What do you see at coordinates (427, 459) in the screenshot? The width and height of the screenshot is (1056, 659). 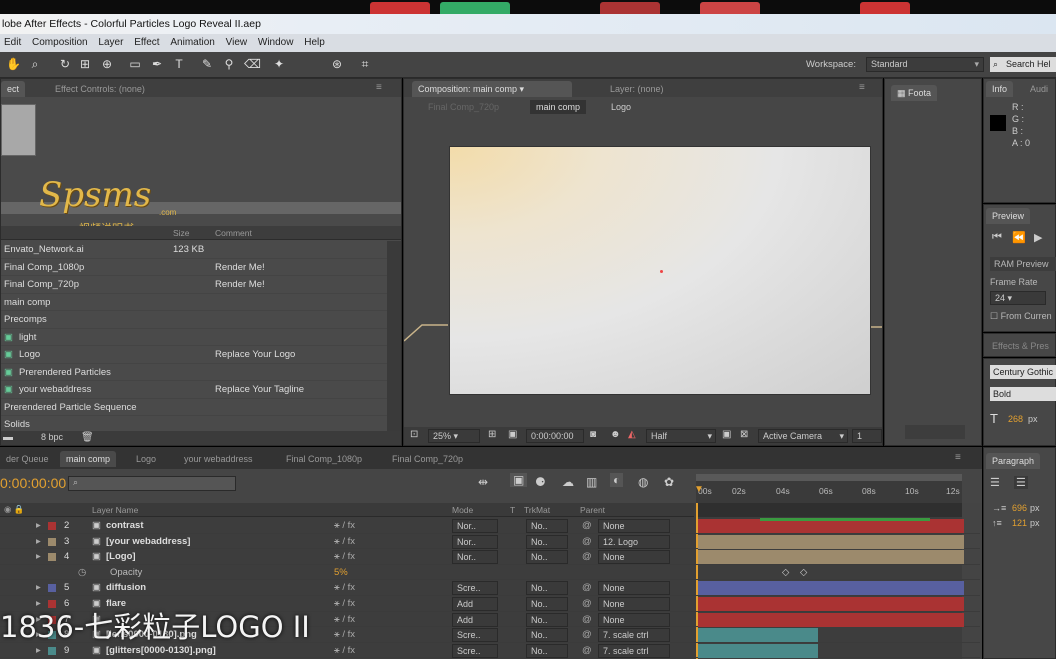 I see `tab-final-comp-720p: Final Comp_720p` at bounding box center [427, 459].